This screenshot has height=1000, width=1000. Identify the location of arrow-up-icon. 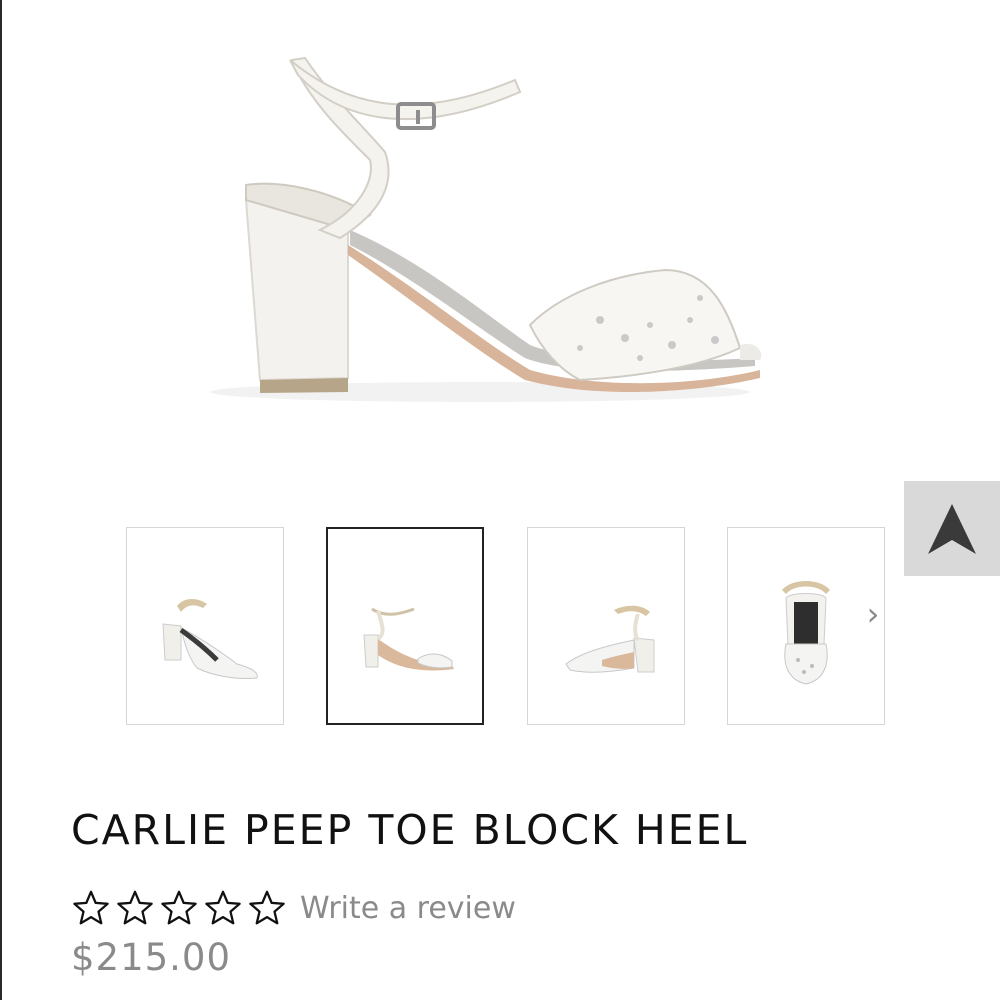
(952, 529).